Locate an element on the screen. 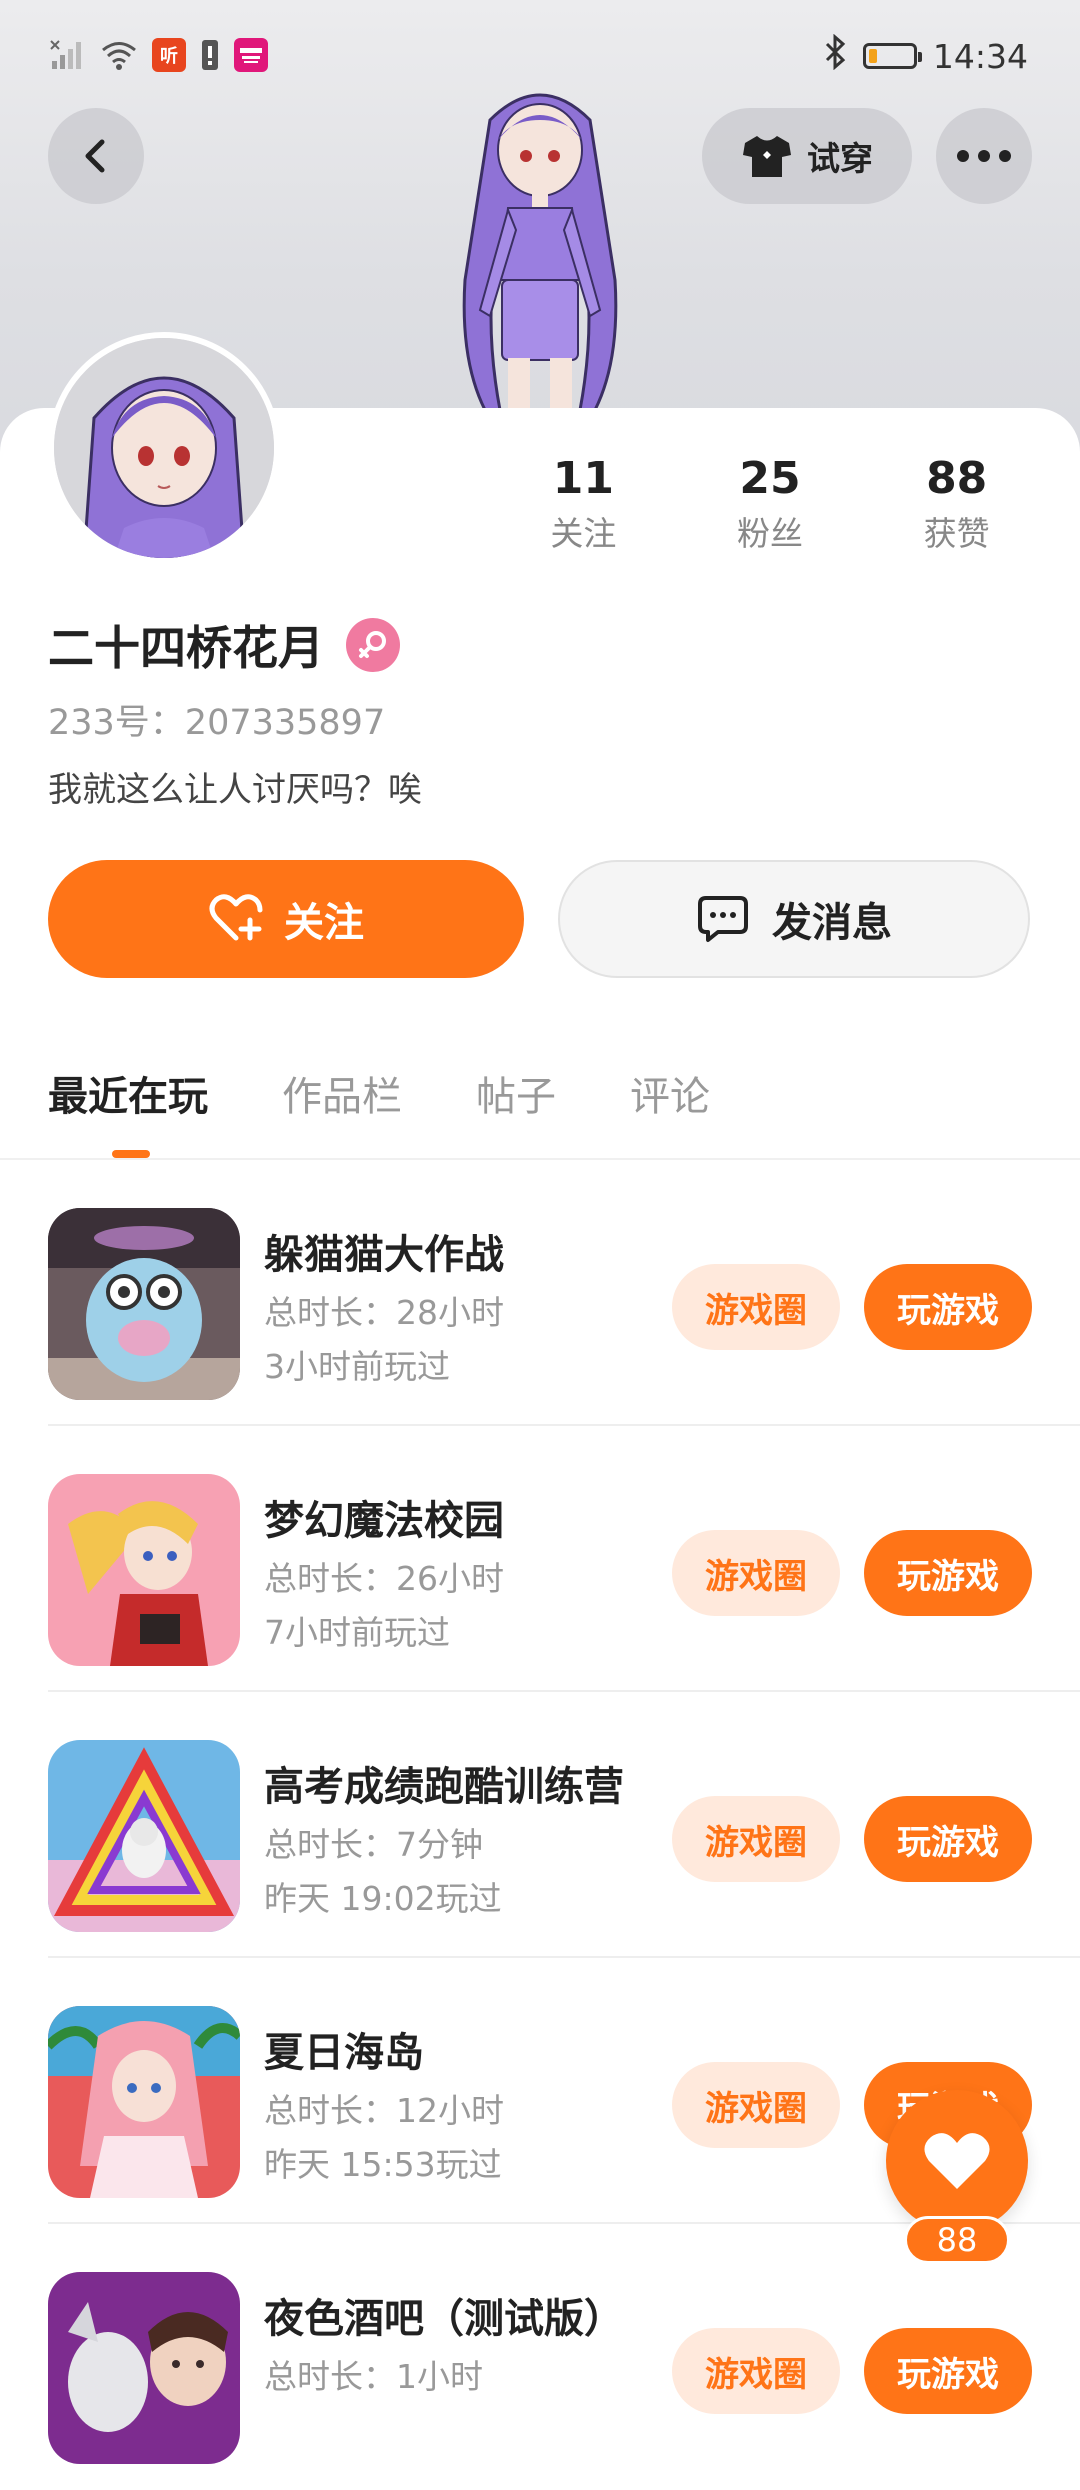 Image resolution: width=1080 pixels, height=2490 pixels. bluetooth-icon is located at coordinates (835, 55).